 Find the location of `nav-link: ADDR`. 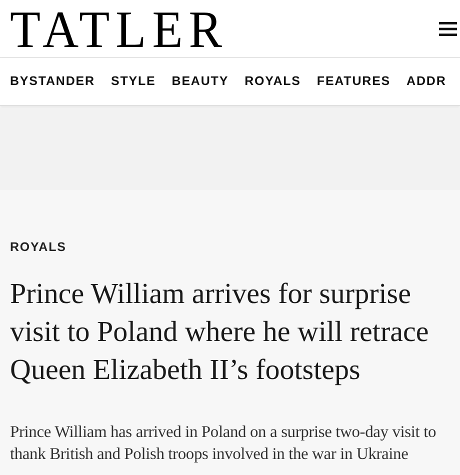

nav-link: ADDR is located at coordinates (426, 81).